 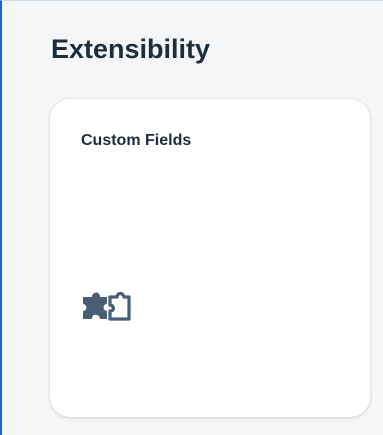 What do you see at coordinates (106, 308) in the screenshot?
I see `puzzle-piece-icon` at bounding box center [106, 308].